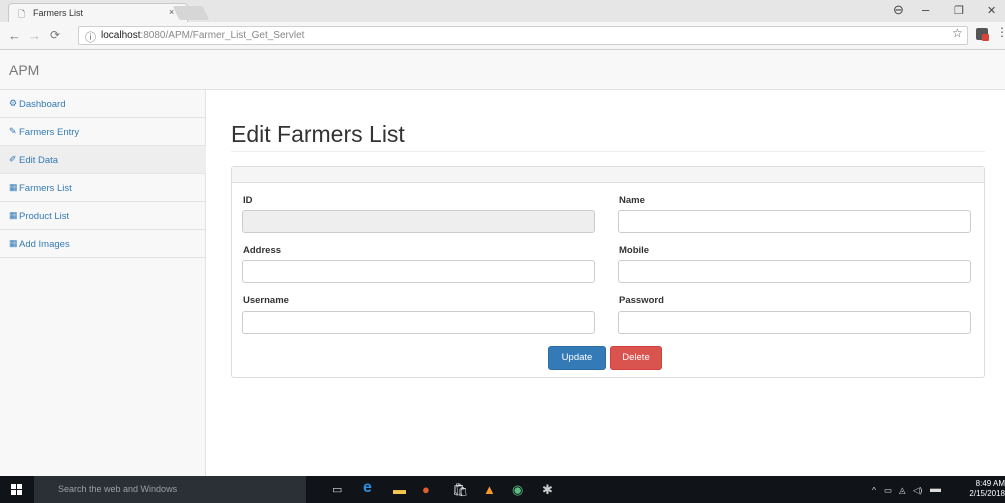 Image resolution: width=1005 pixels, height=503 pixels. What do you see at coordinates (794, 322) in the screenshot?
I see `password-field` at bounding box center [794, 322].